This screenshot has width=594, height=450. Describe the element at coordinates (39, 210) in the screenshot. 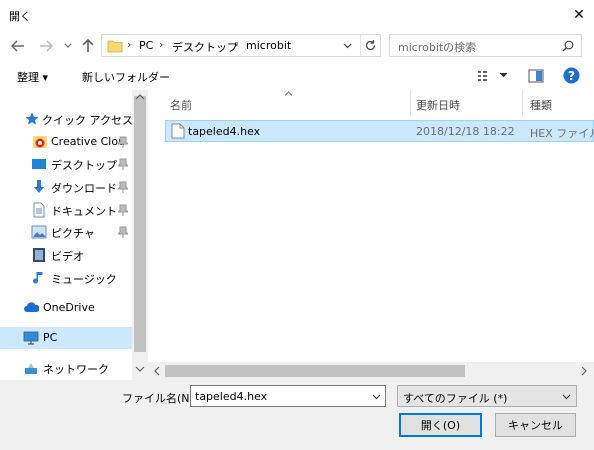

I see `document-icon` at that location.